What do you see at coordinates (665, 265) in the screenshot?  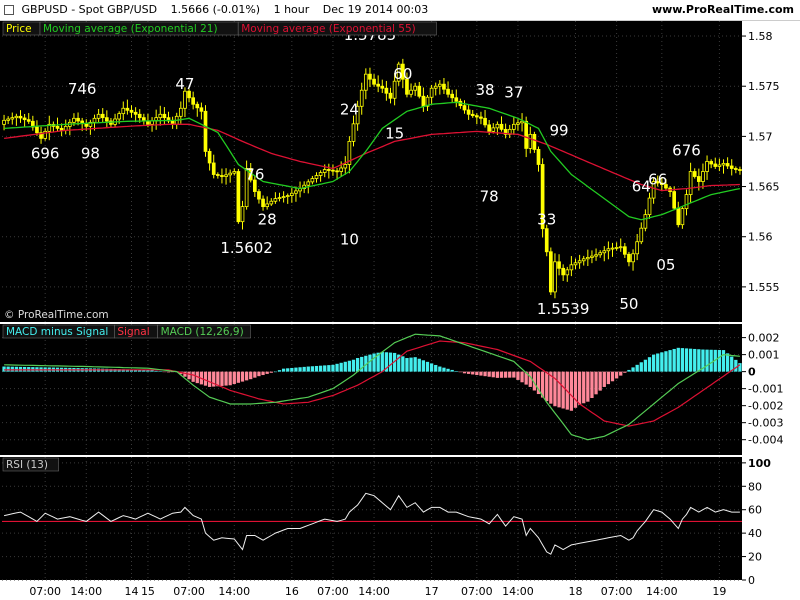 I see `price-annotation: 05` at bounding box center [665, 265].